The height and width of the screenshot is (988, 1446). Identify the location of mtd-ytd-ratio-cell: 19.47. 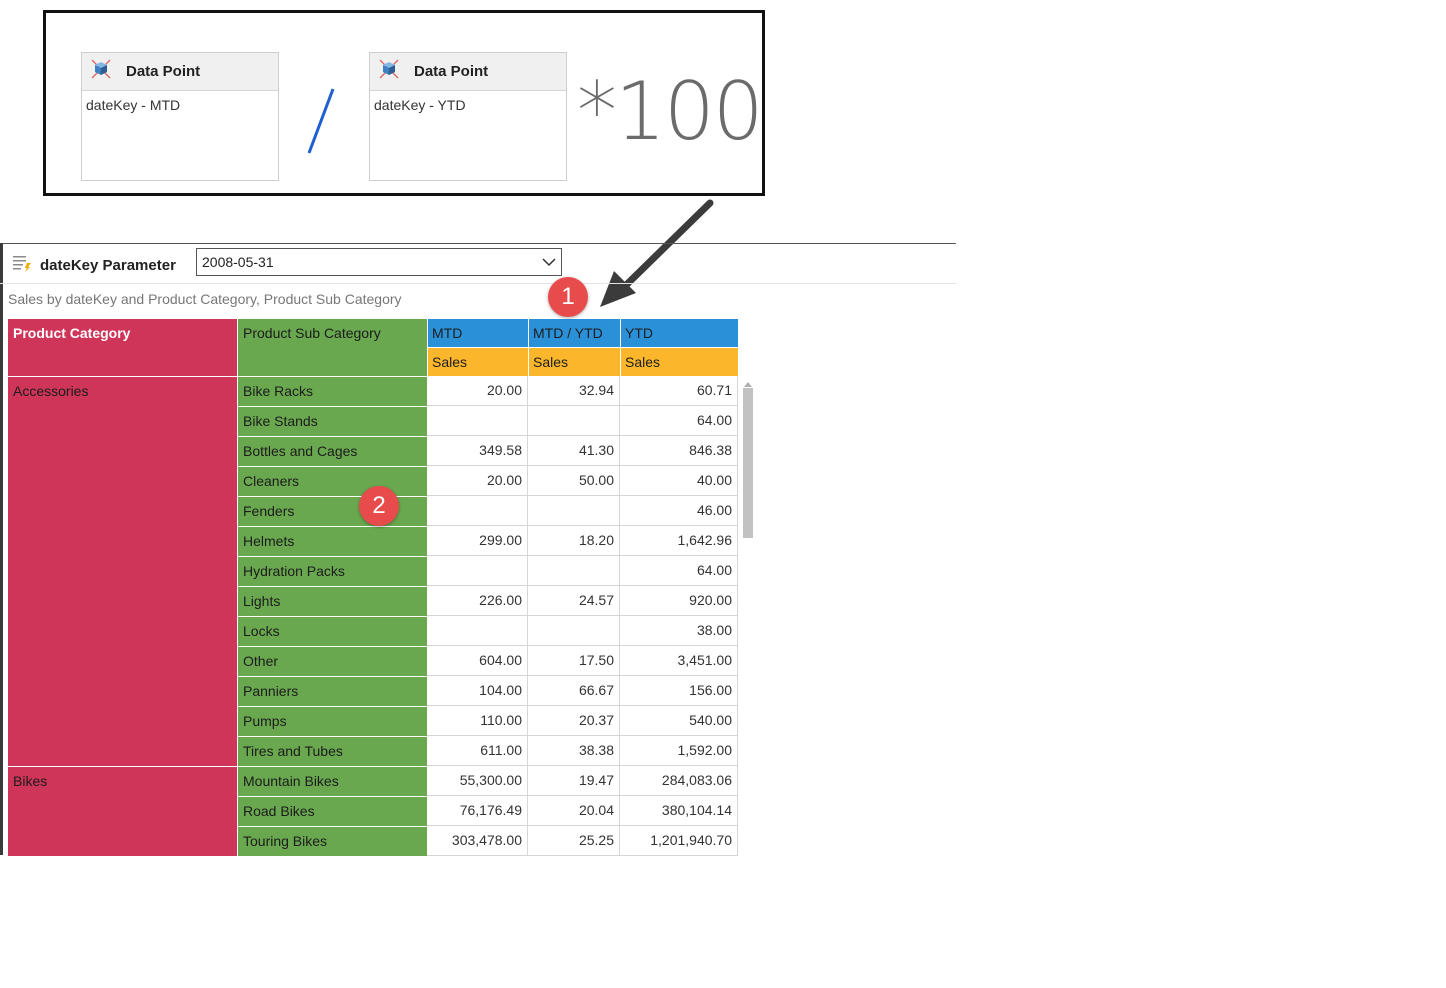
(574, 781).